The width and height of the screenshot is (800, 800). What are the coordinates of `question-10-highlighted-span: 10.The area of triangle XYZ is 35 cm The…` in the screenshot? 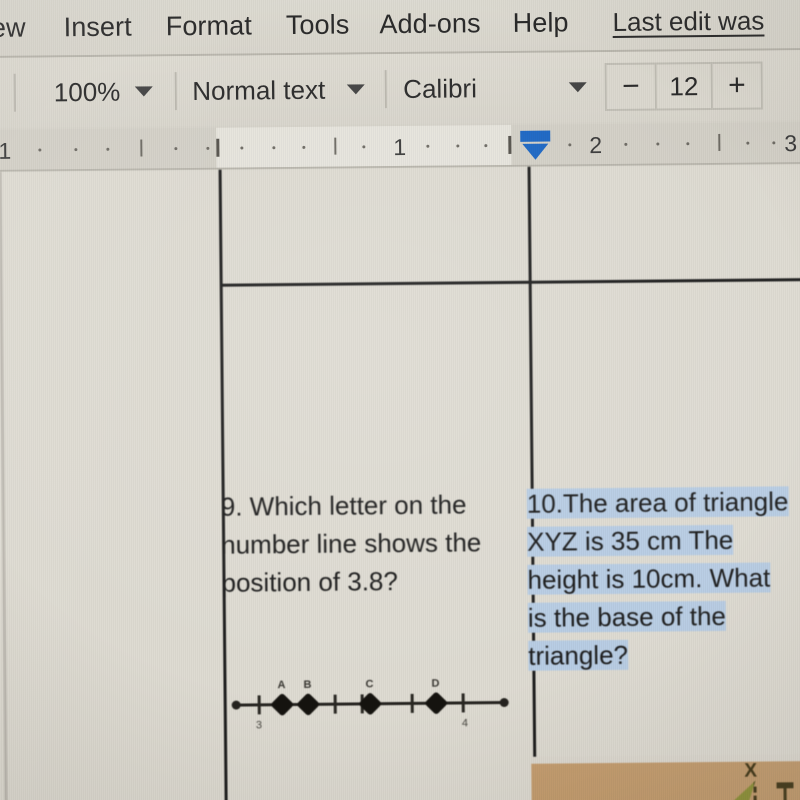 It's located at (657, 578).